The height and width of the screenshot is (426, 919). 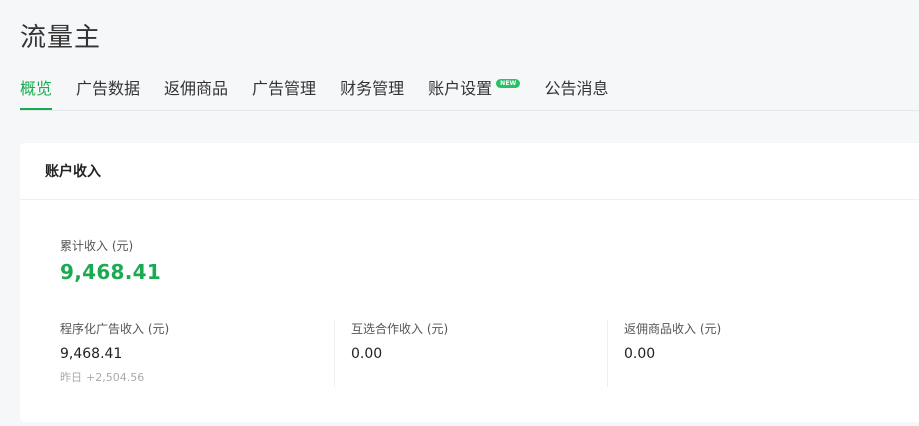 What do you see at coordinates (61, 38) in the screenshot?
I see `page-title: 流量主` at bounding box center [61, 38].